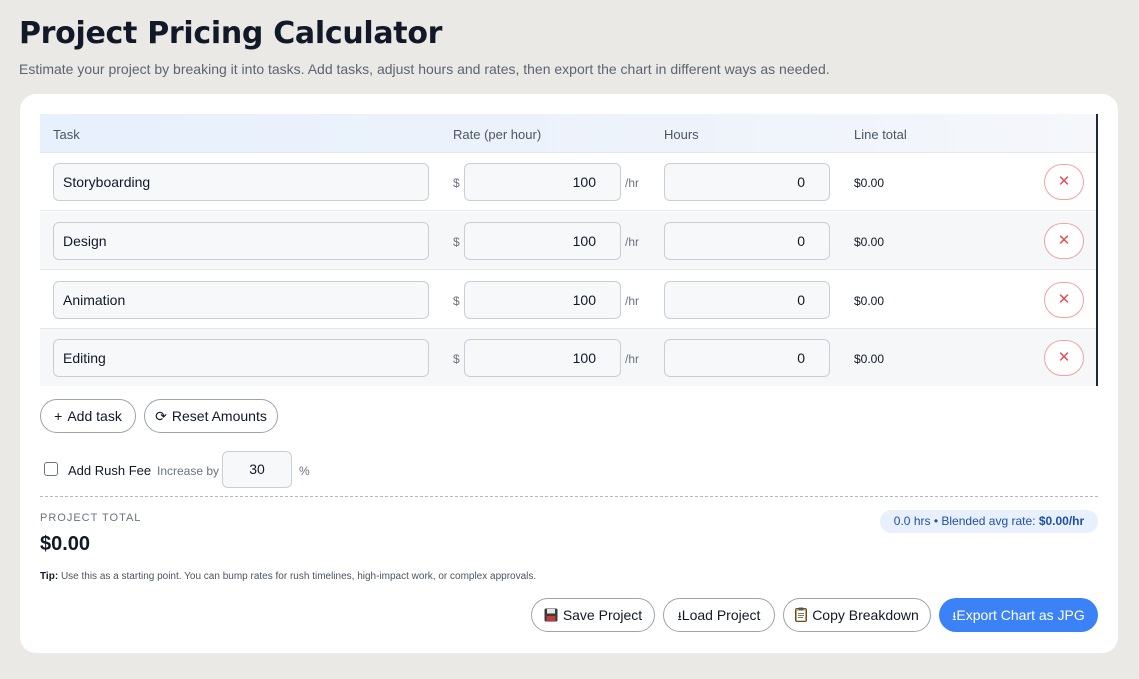 This screenshot has height=679, width=1139. What do you see at coordinates (51, 469) in the screenshot?
I see `rush-fee-checkbox` at bounding box center [51, 469].